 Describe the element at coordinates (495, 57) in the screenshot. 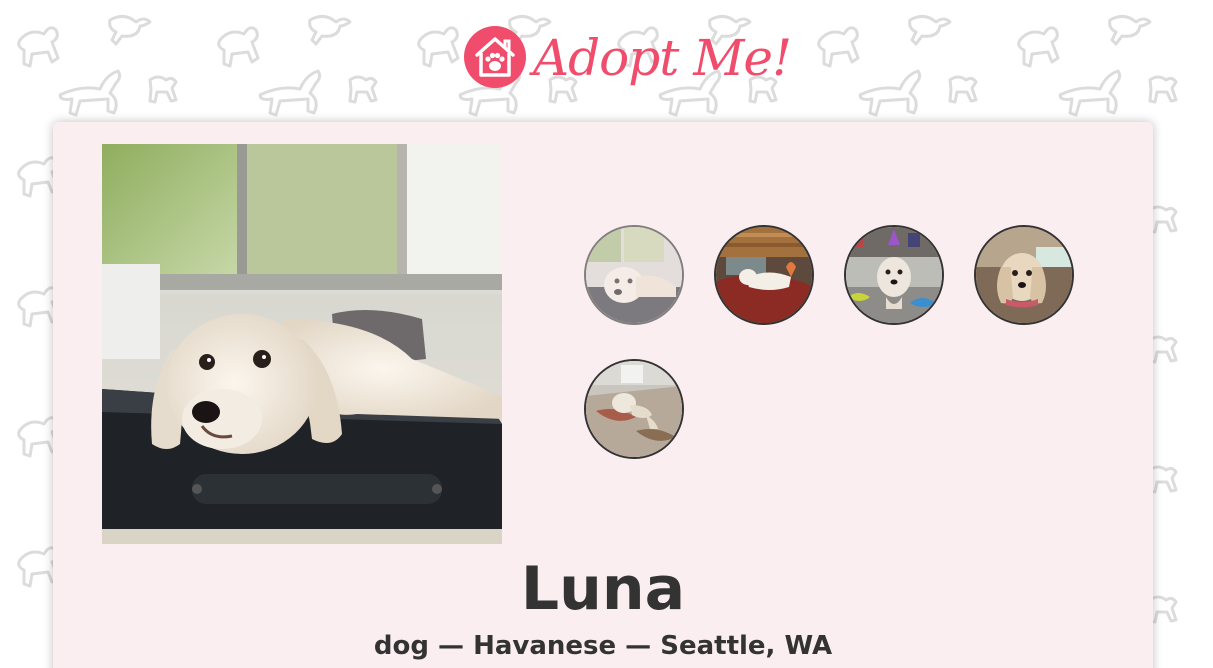

I see `house-paw-icon` at that location.